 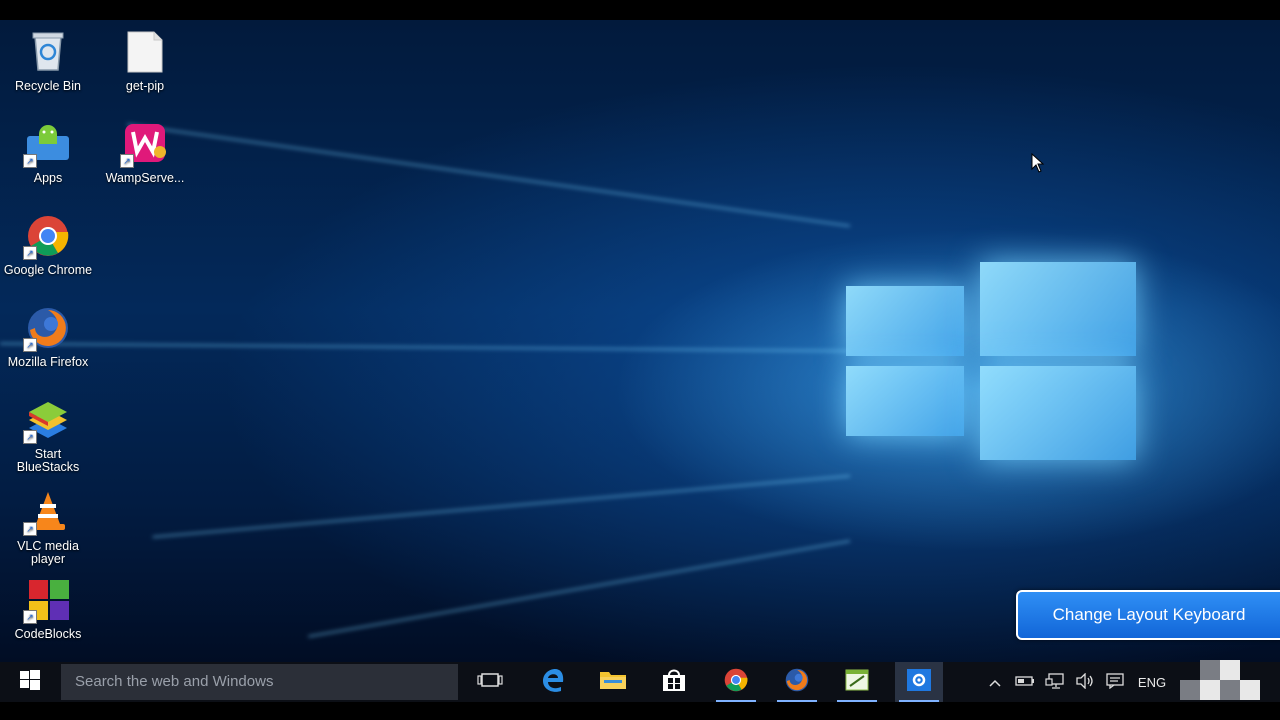 I want to click on desktop-icon-mozilla-firefox: ↗ Mozilla Firefox, so click(x=48, y=337).